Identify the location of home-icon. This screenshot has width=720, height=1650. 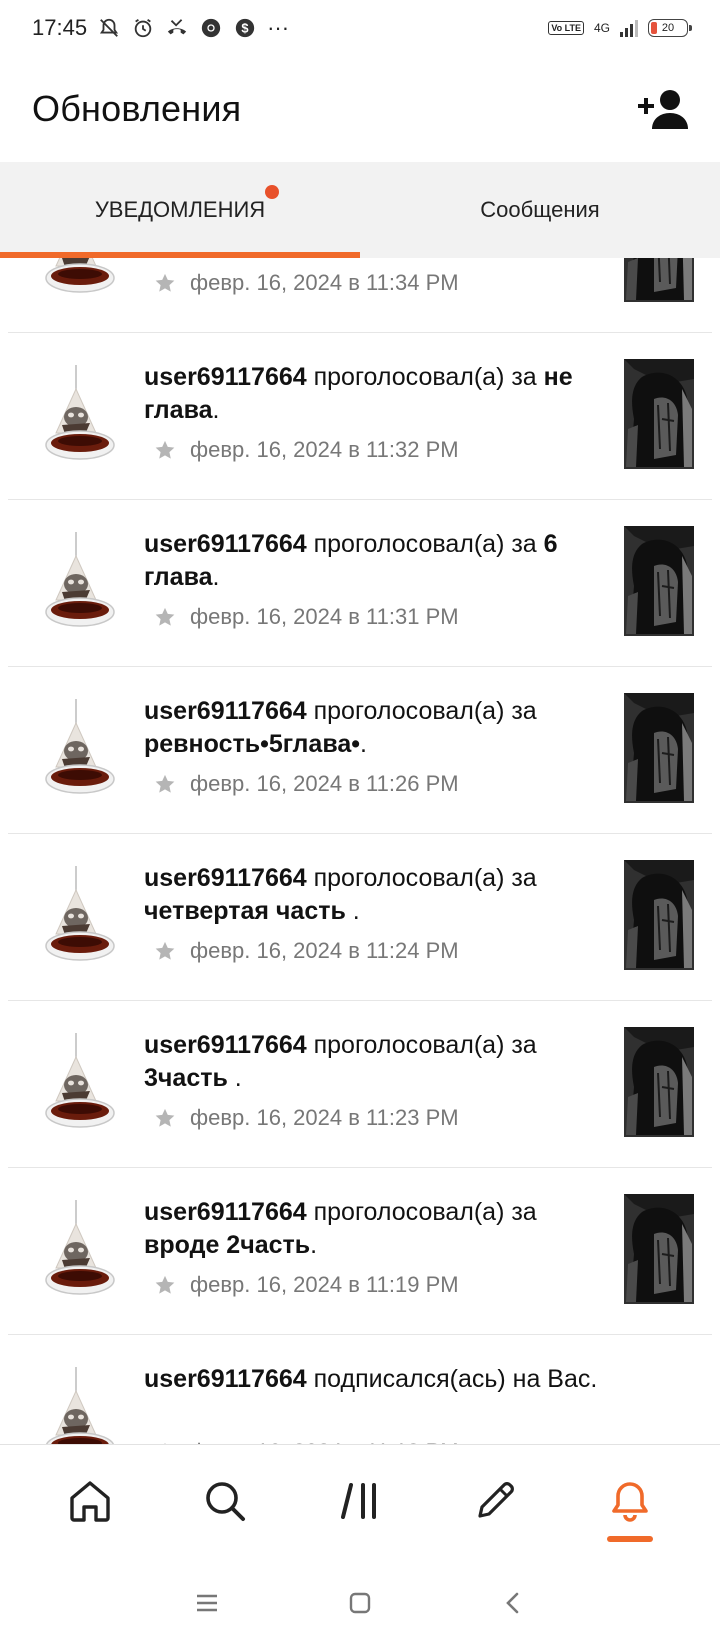
(89, 1501).